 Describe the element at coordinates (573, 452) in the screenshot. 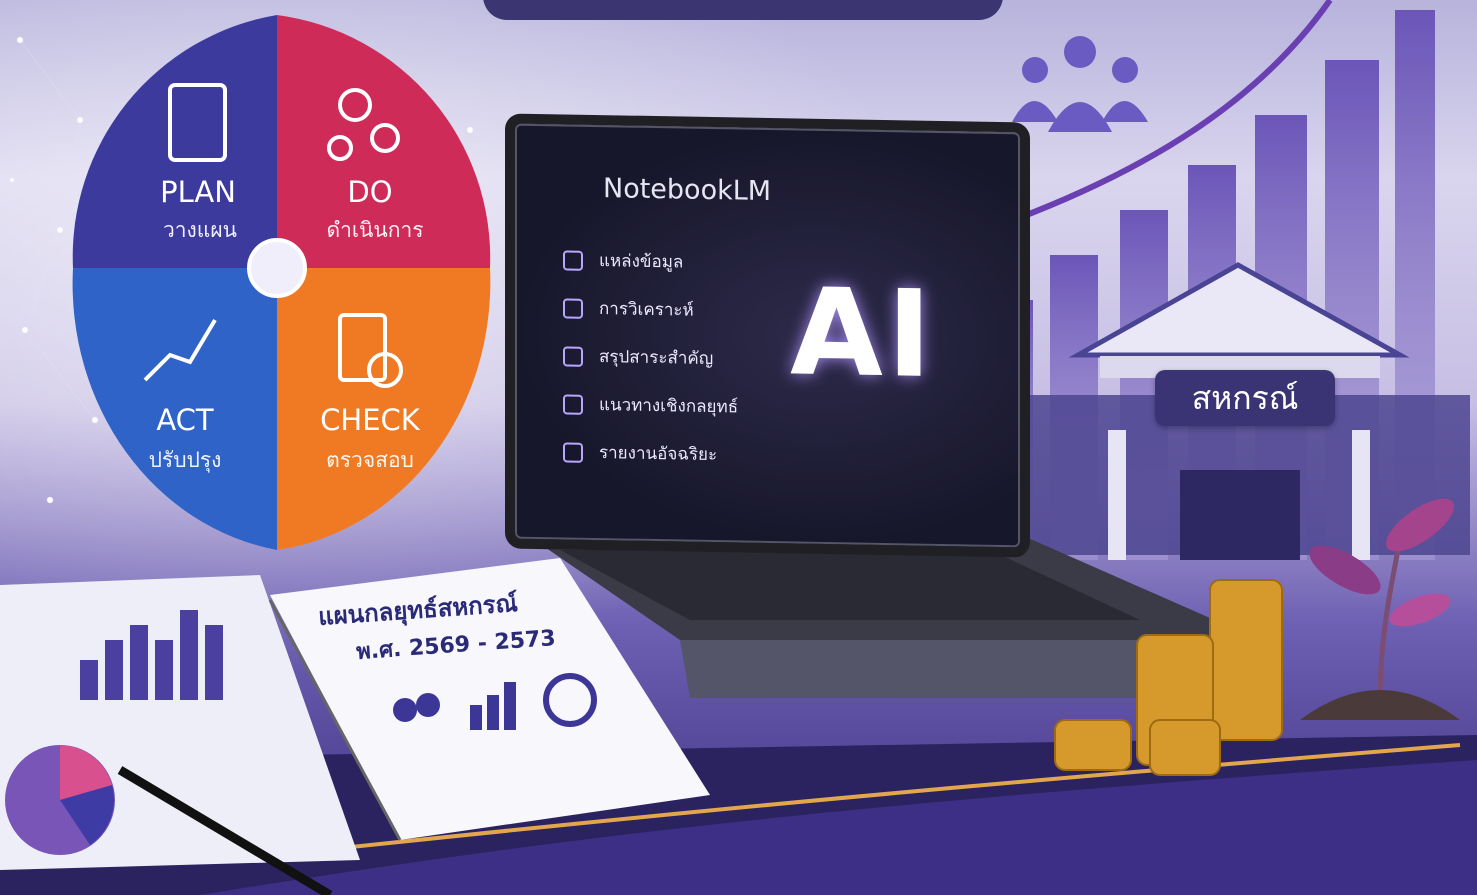

I see `report-icon` at that location.